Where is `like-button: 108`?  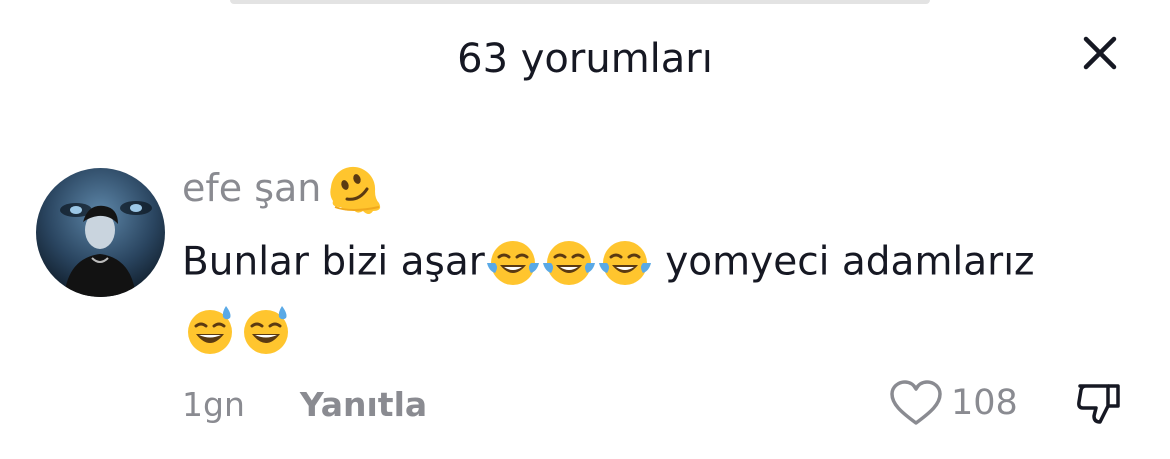 like-button: 108 is located at coordinates (952, 403).